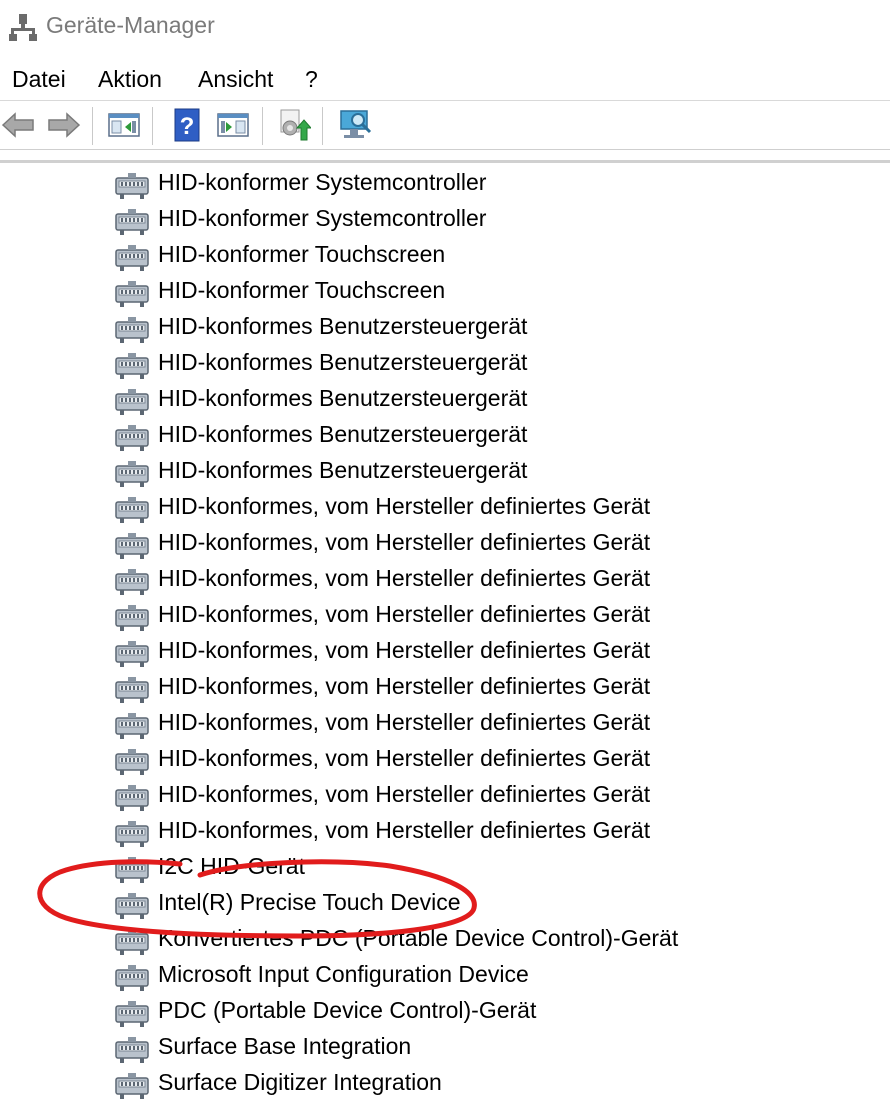 This screenshot has width=890, height=1108. I want to click on show-hide-console-tree-button, so click(124, 125).